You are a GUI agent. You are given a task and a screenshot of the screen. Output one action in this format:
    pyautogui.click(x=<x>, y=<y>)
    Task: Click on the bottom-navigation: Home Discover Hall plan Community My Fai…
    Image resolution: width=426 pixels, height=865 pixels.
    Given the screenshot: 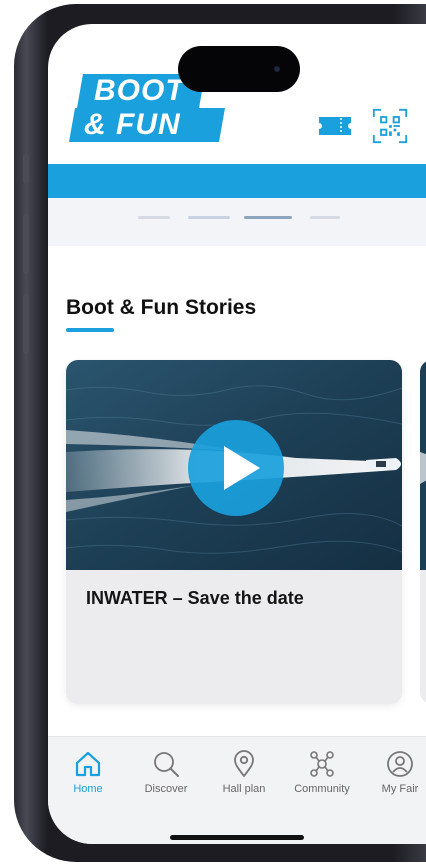 What is the action you would take?
    pyautogui.click(x=237, y=790)
    